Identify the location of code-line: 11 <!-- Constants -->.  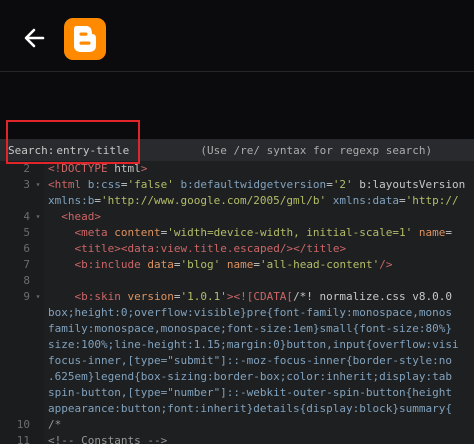
(237, 438).